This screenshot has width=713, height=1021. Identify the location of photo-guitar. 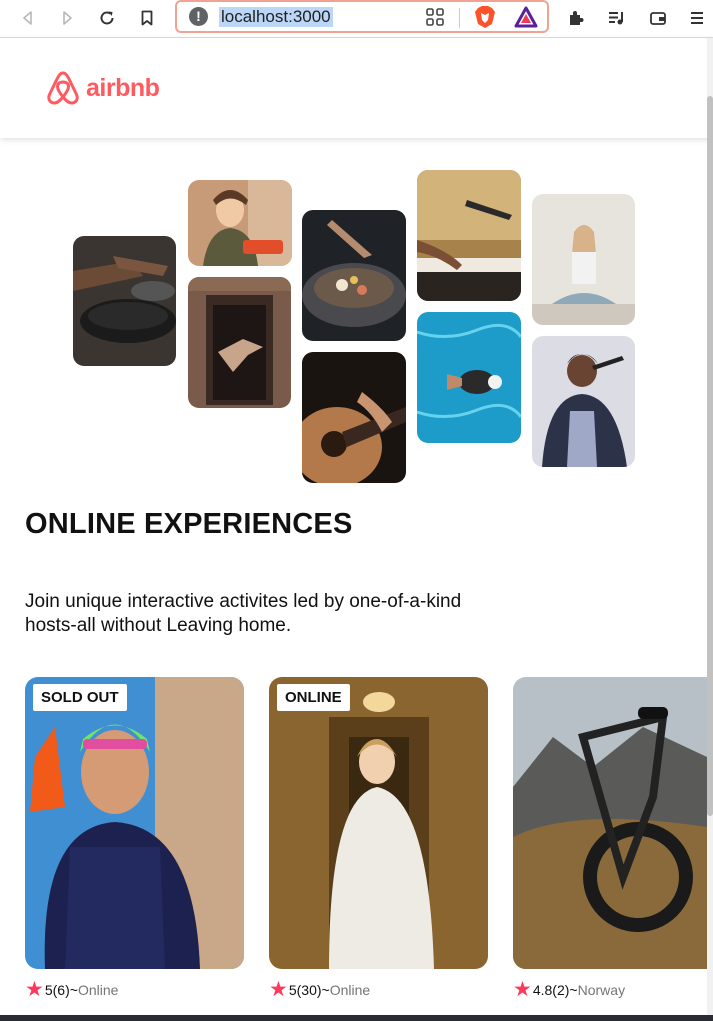
(354, 417).